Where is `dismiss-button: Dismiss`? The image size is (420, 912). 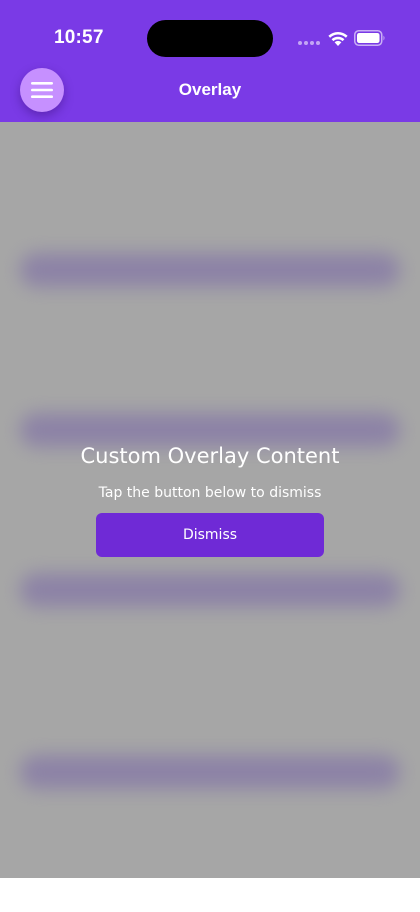 dismiss-button: Dismiss is located at coordinates (210, 535).